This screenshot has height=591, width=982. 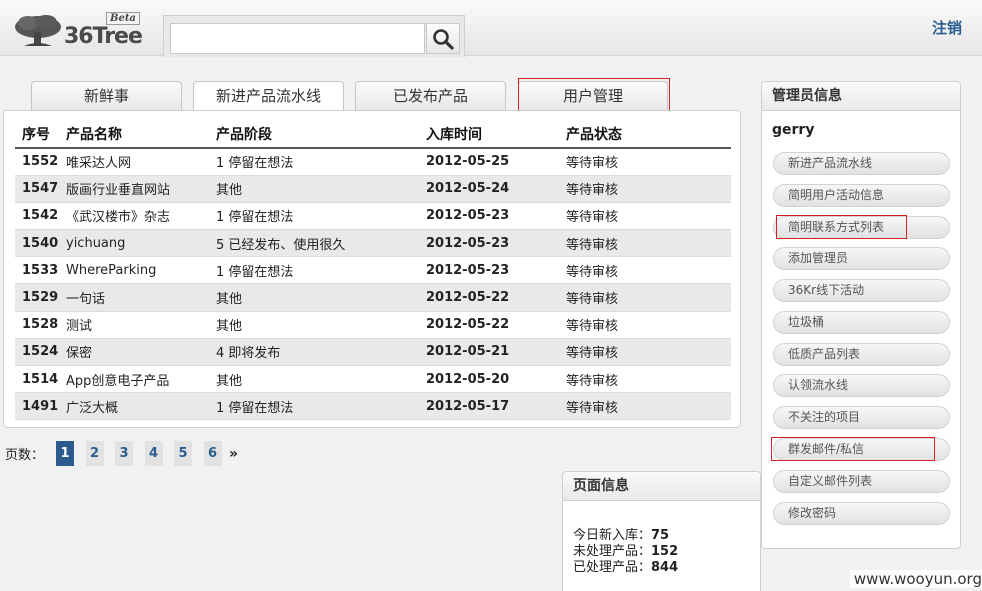 What do you see at coordinates (37, 406) in the screenshot?
I see `row-id: 1491` at bounding box center [37, 406].